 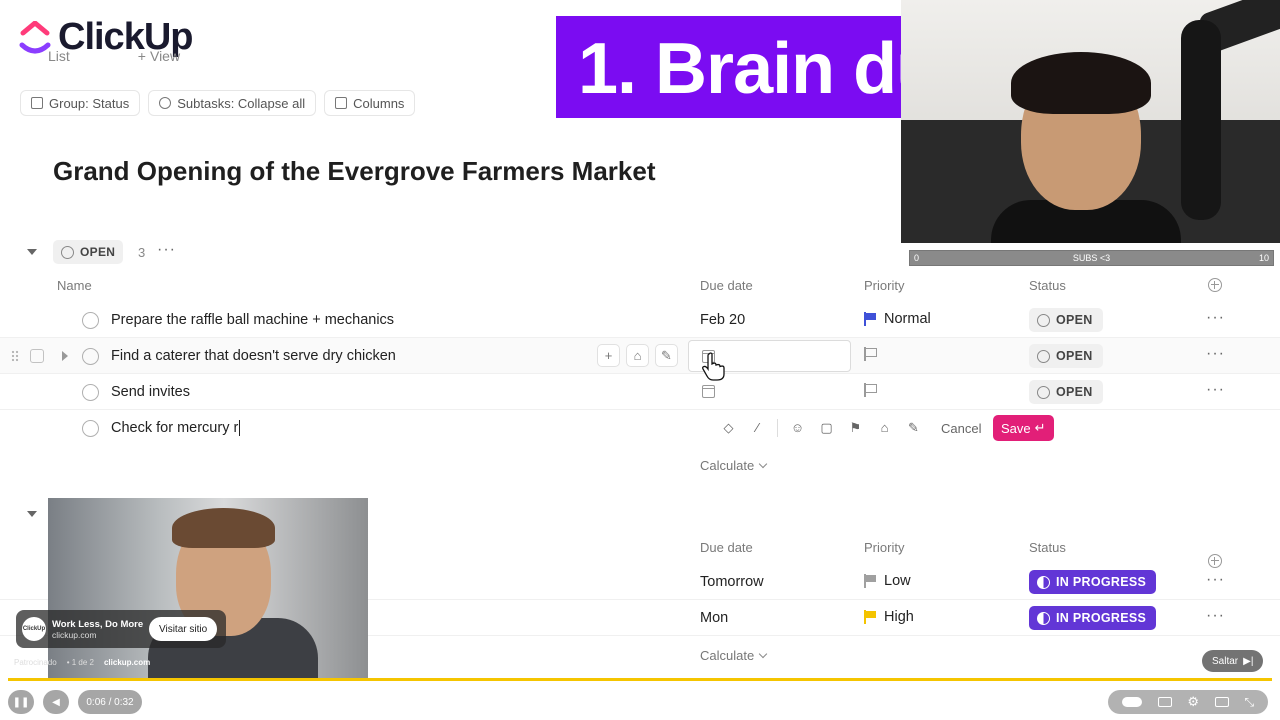 I want to click on calendar-icon: ▢, so click(x=826, y=427).